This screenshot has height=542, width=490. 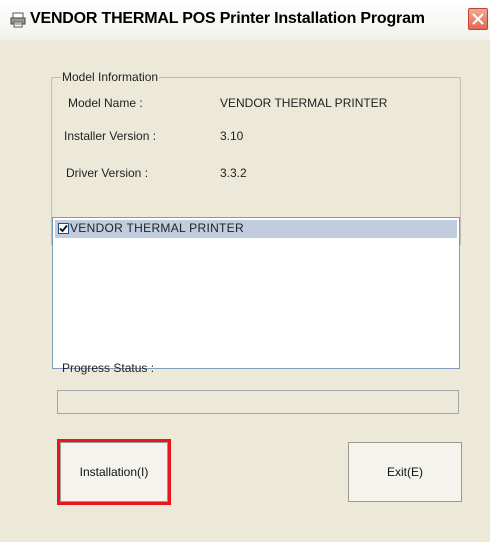 I want to click on printer-item-label: VENDOR THERMAL PRINTER, so click(x=157, y=228).